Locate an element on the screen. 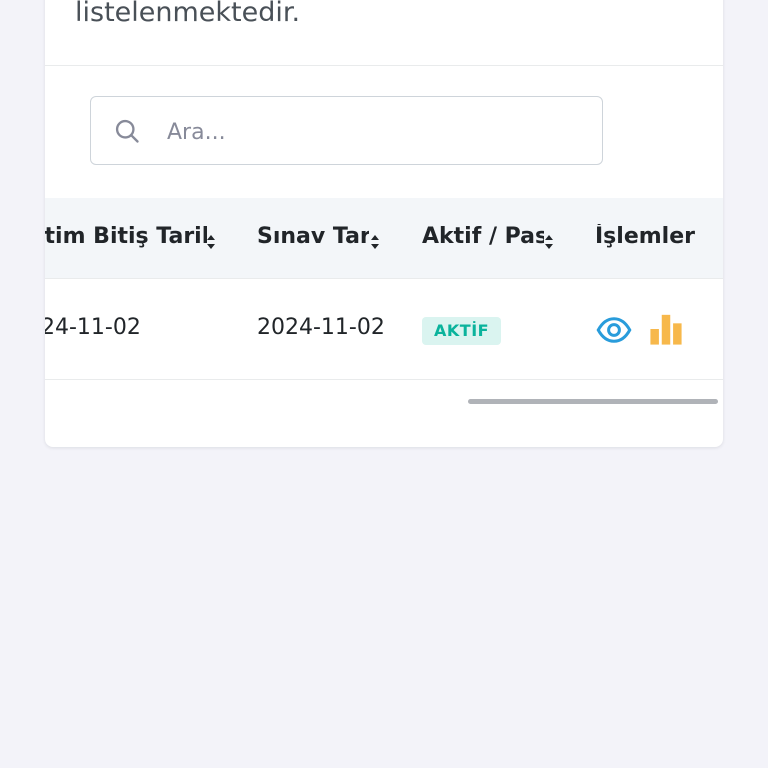 Image resolution: width=768 pixels, height=768 pixels. header-exam-date: Sınav Tar is located at coordinates (313, 239).